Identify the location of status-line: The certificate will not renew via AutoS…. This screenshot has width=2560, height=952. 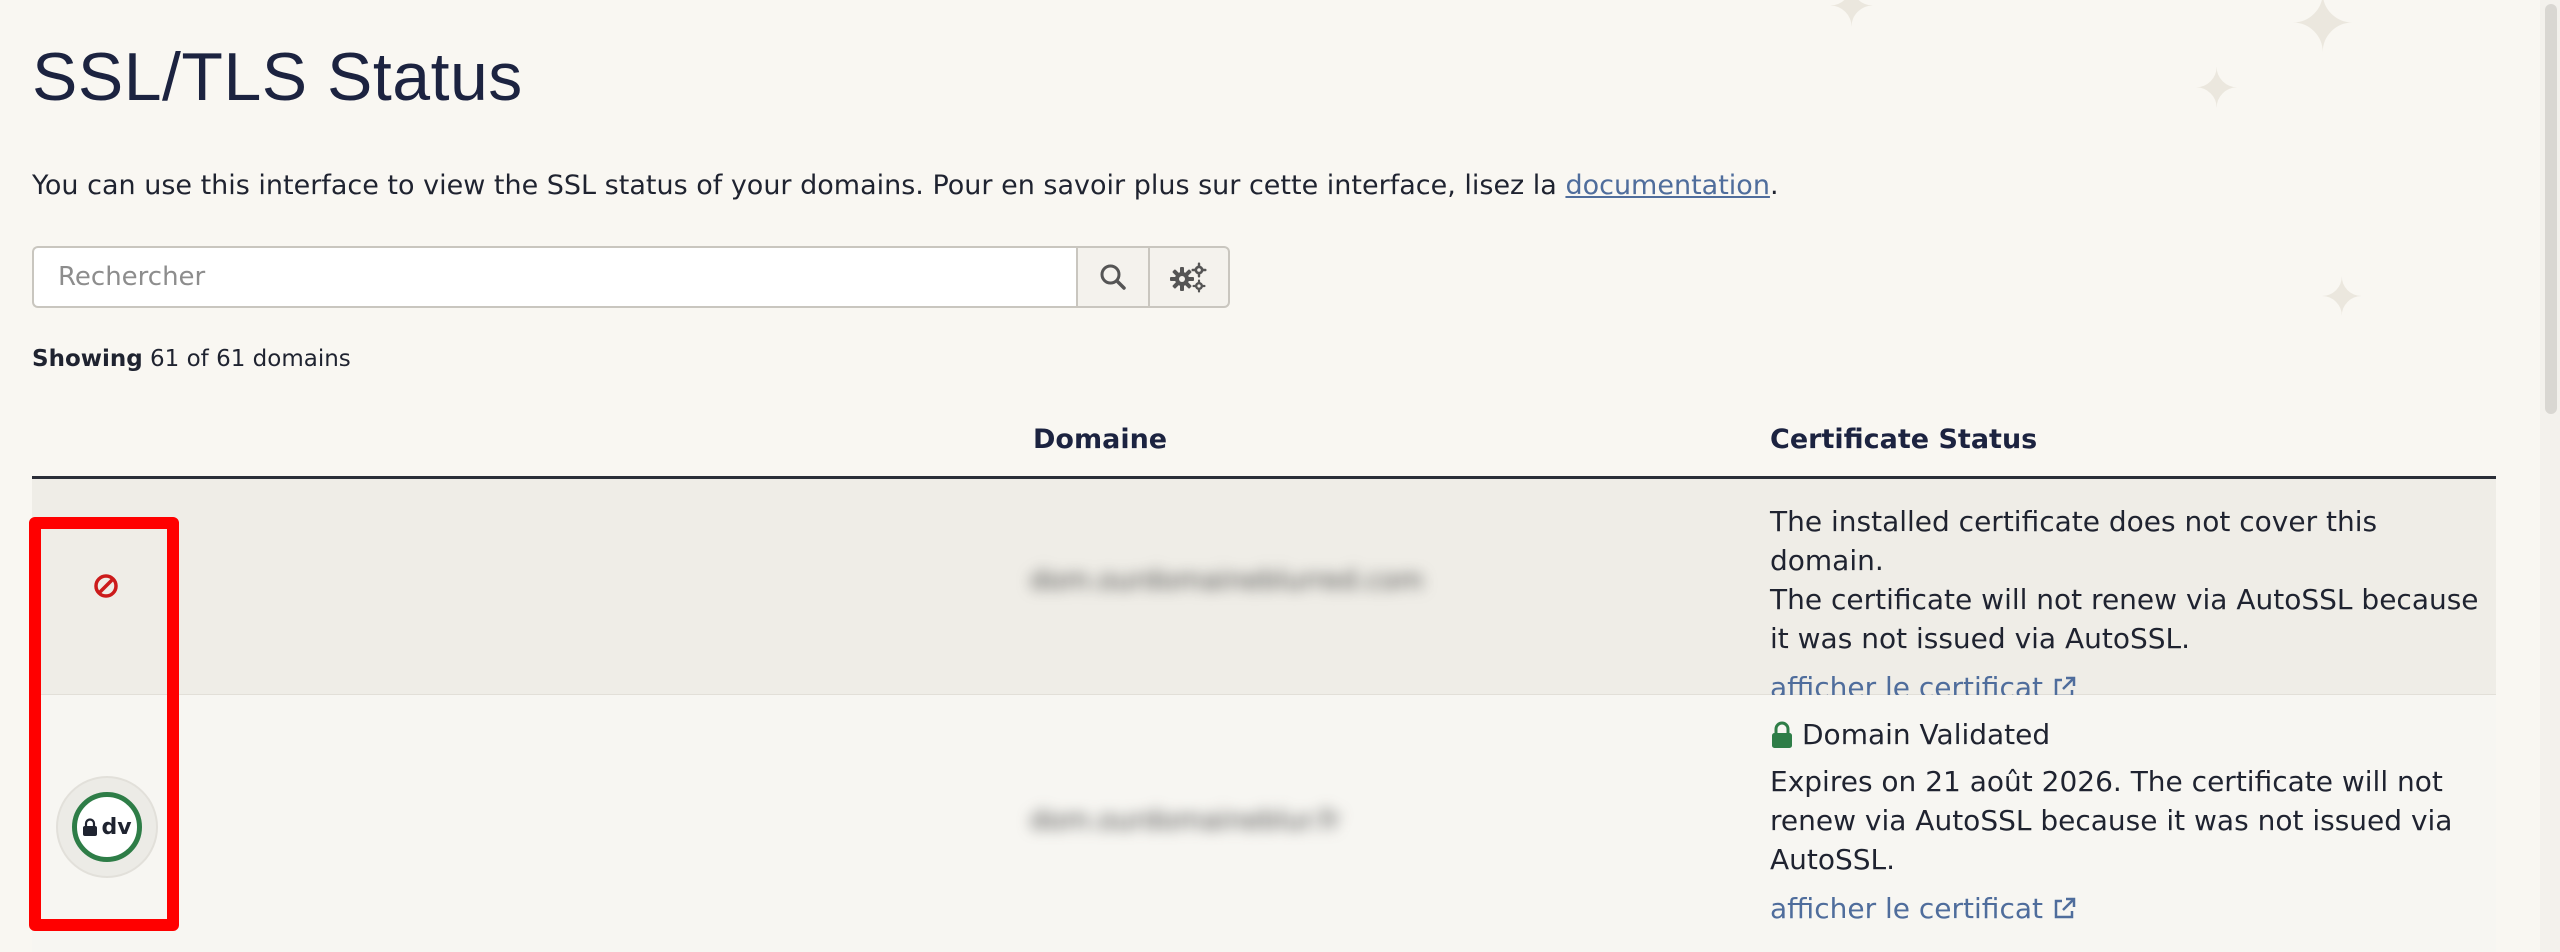
(2124, 599).